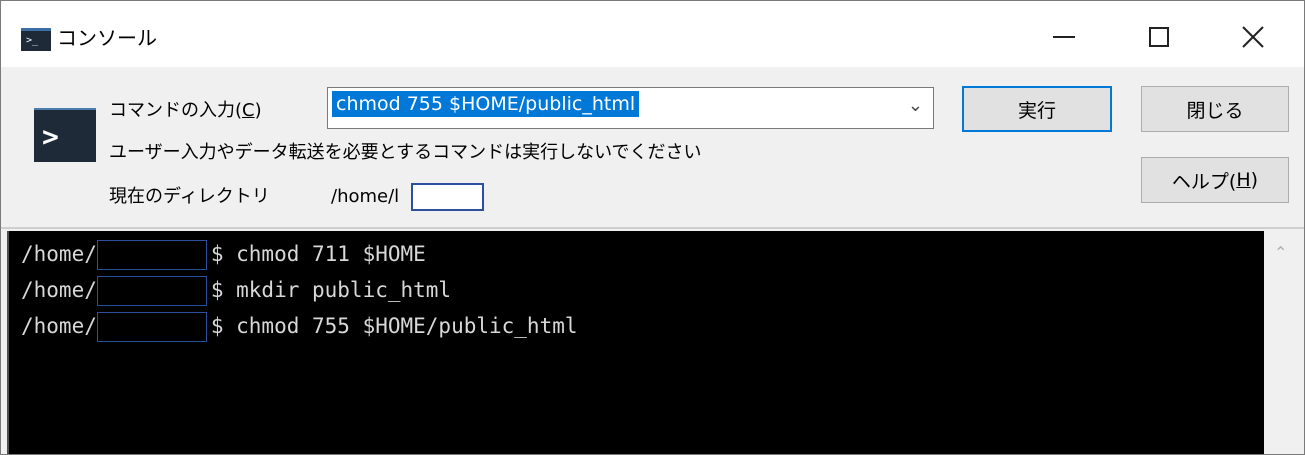 The image size is (1305, 455). Describe the element at coordinates (223, 254) in the screenshot. I see `terminal-line: /home/$ chmod 711 $HOME` at that location.